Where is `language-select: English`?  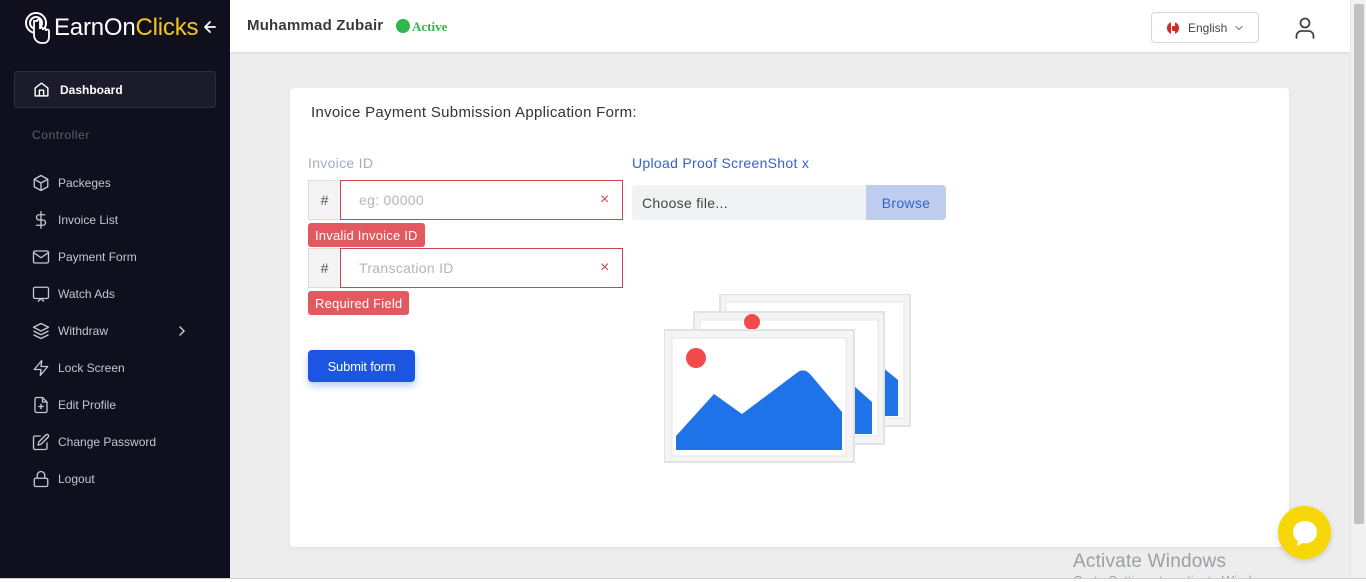 language-select: English is located at coordinates (1205, 27).